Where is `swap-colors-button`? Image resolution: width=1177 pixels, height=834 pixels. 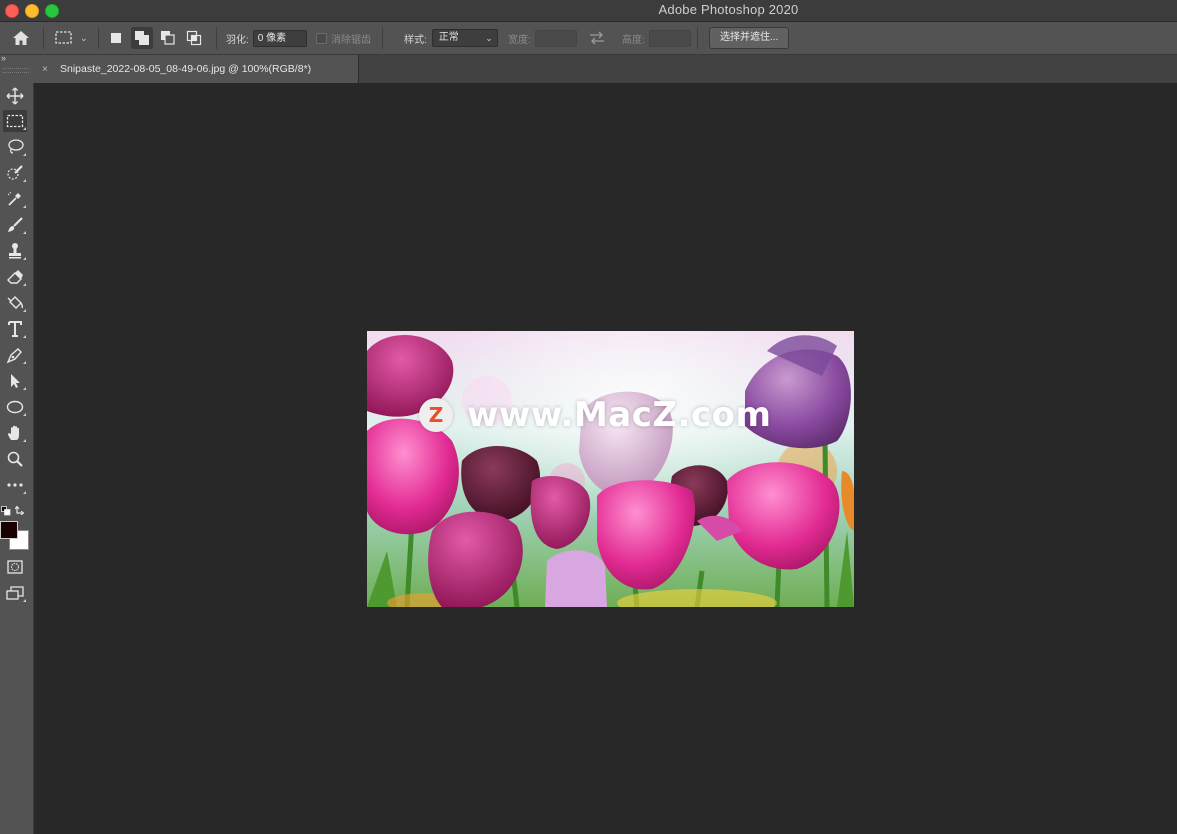
swap-colors-button is located at coordinates (20, 509).